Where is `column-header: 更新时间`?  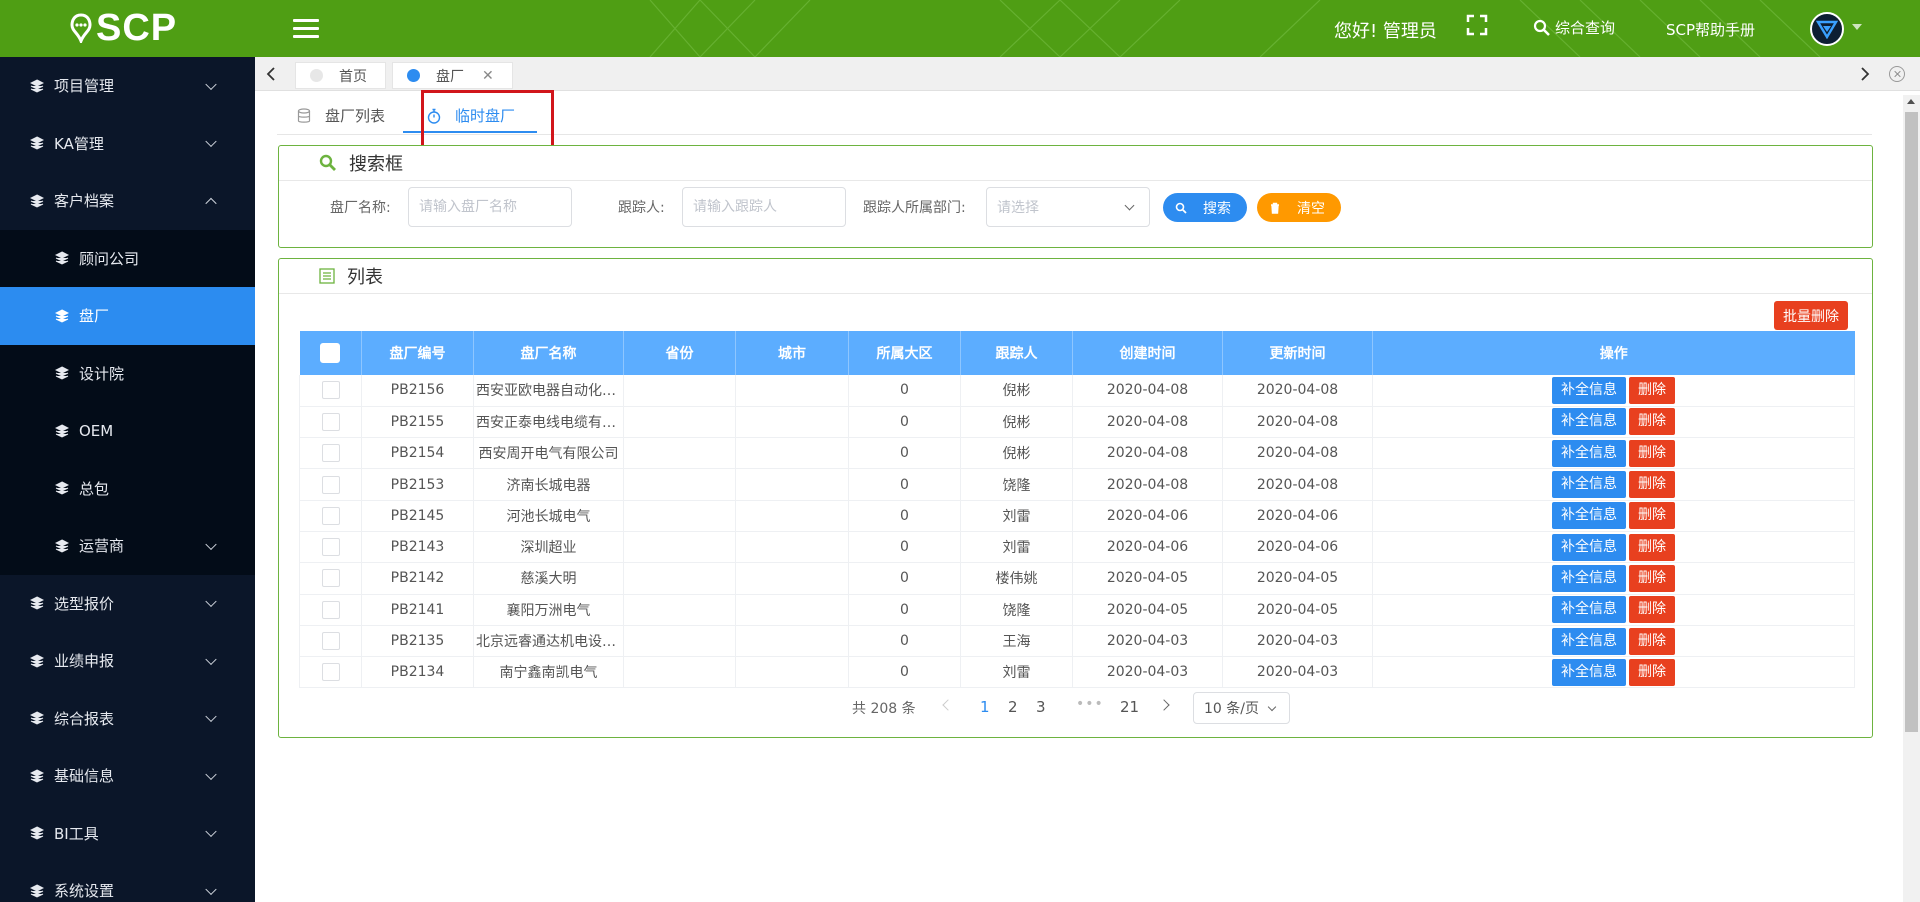 column-header: 更新时间 is located at coordinates (1297, 353).